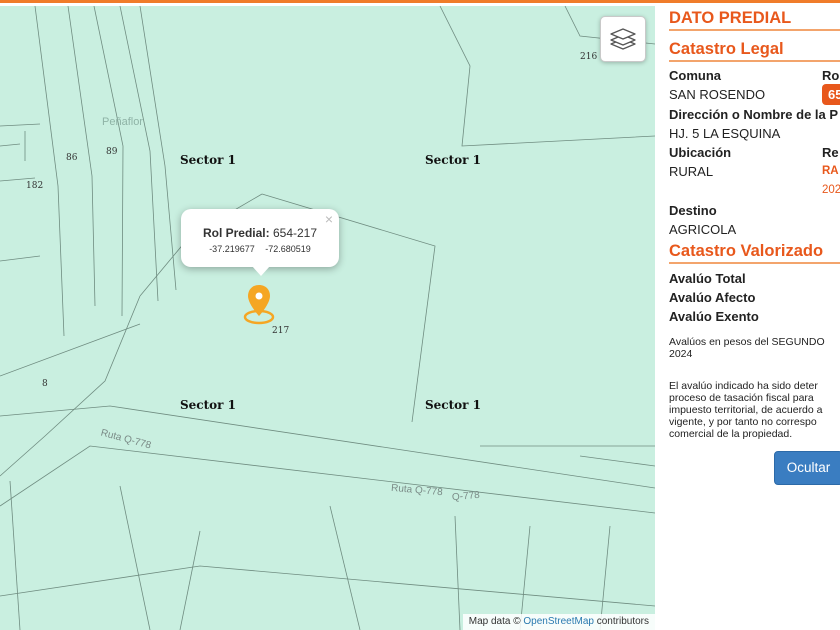 The image size is (840, 630). Describe the element at coordinates (259, 307) in the screenshot. I see `map-pin-icon` at that location.